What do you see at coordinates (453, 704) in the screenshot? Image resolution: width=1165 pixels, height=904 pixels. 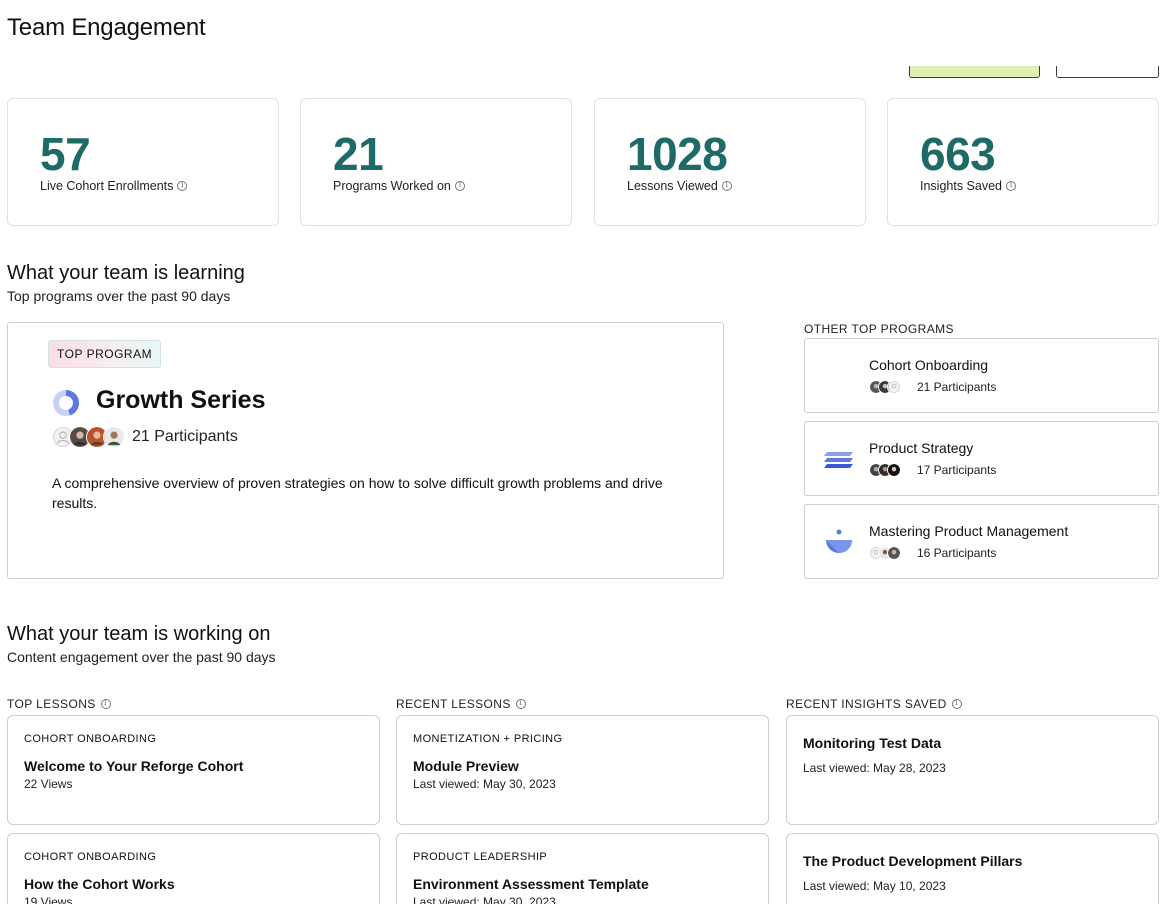 I see `column-heading-label: RECENT LESSONS` at bounding box center [453, 704].